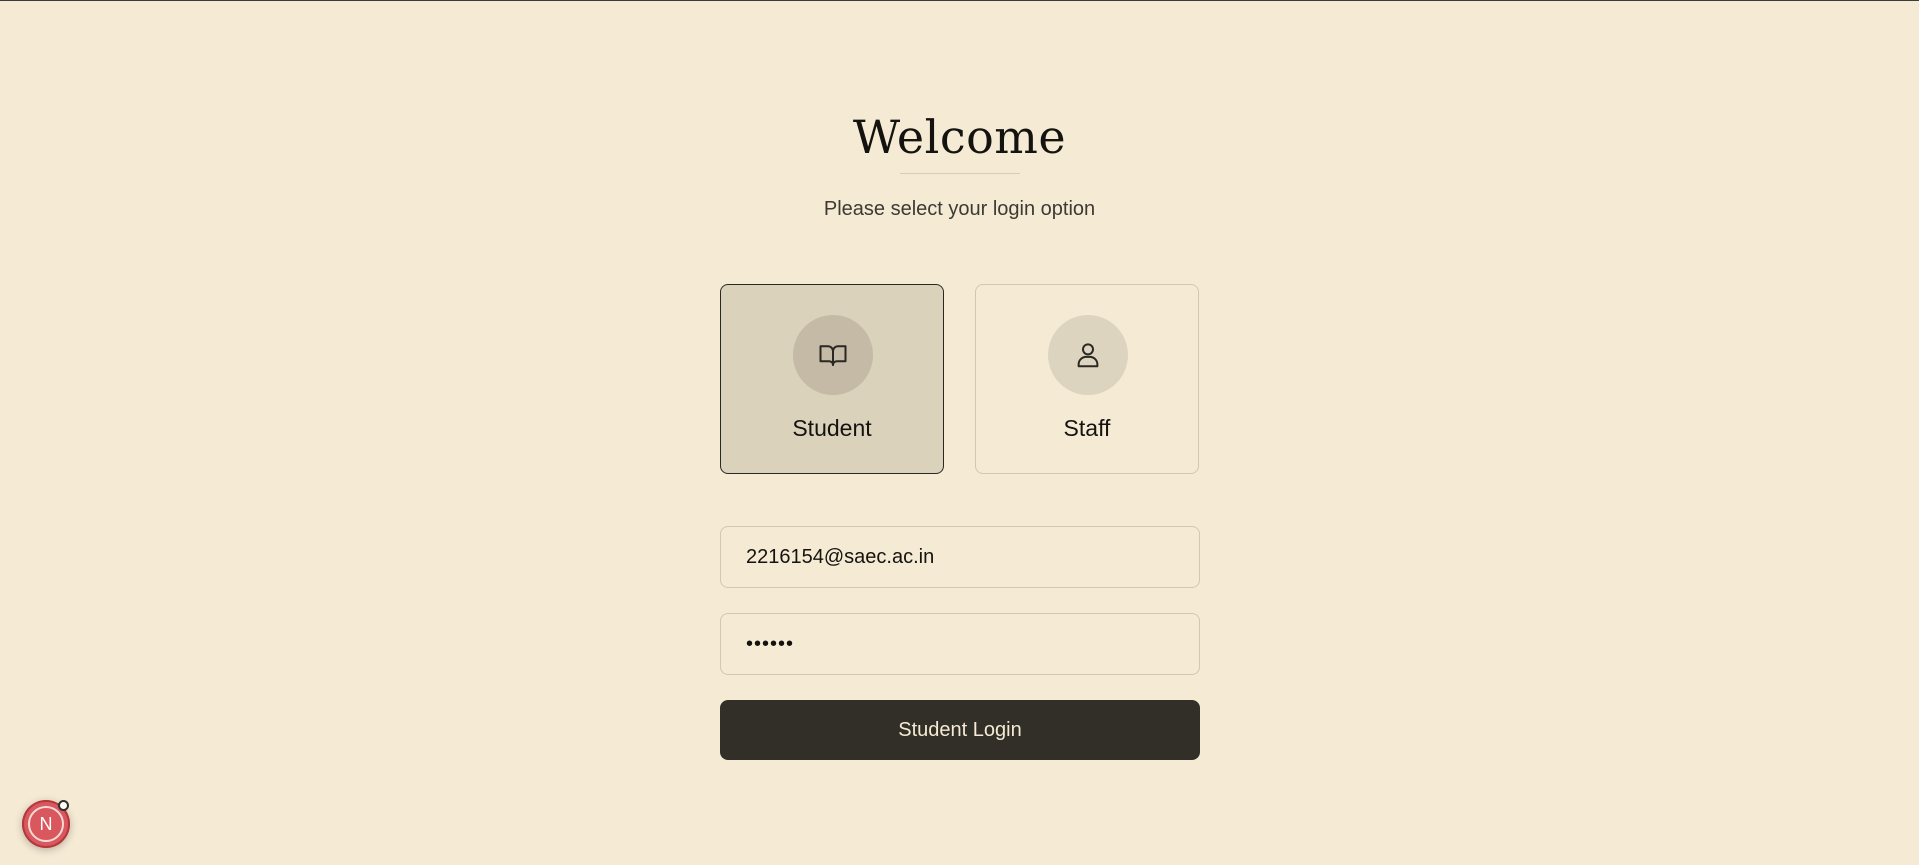  What do you see at coordinates (960, 730) in the screenshot?
I see `student-login-button: Student Login` at bounding box center [960, 730].